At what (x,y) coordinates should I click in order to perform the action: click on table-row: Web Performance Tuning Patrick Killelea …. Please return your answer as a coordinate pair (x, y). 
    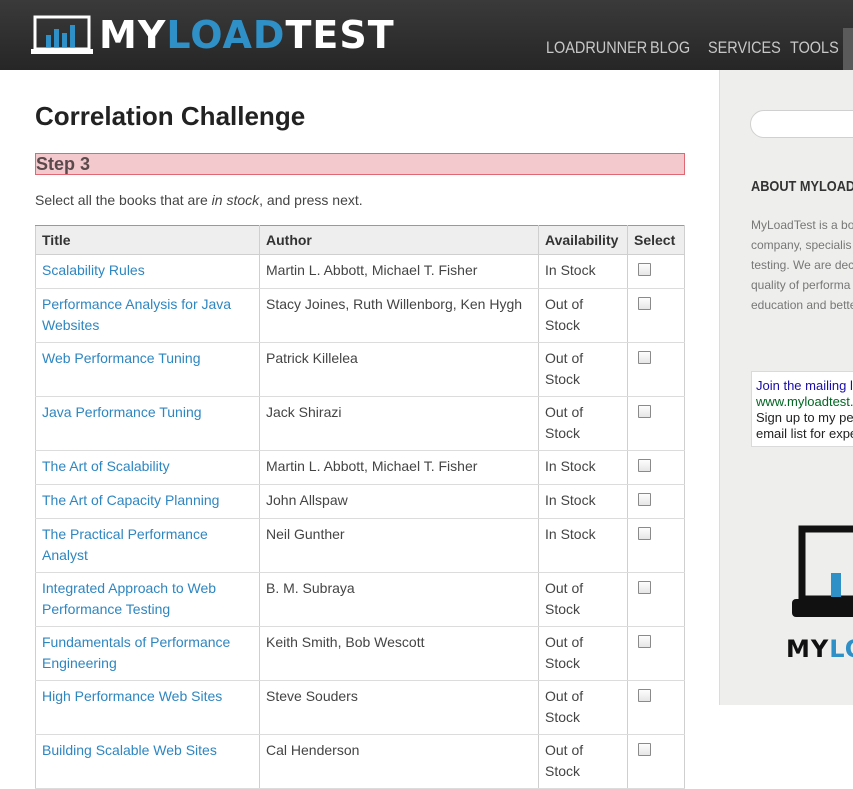
    Looking at the image, I should click on (360, 369).